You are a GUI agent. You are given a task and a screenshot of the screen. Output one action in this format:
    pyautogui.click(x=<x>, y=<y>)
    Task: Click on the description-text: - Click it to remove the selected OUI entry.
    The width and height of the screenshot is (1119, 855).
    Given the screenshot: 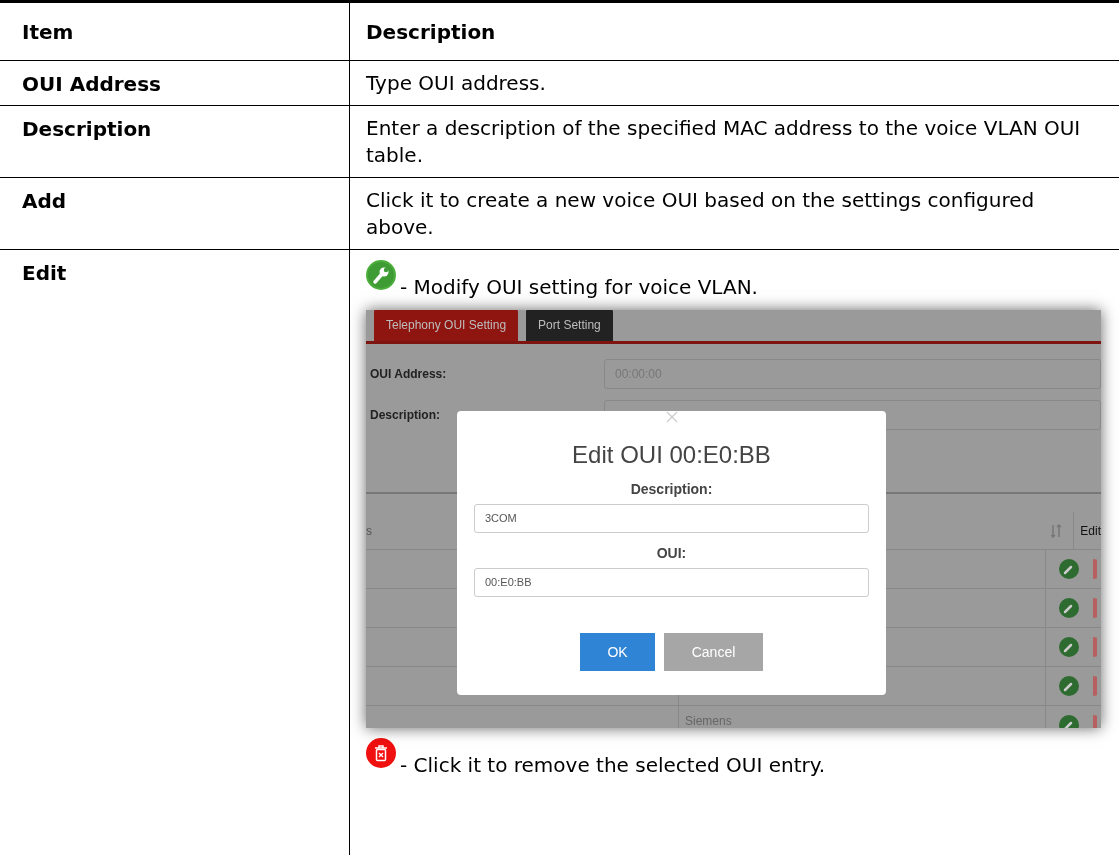 What is the action you would take?
    pyautogui.click(x=613, y=765)
    